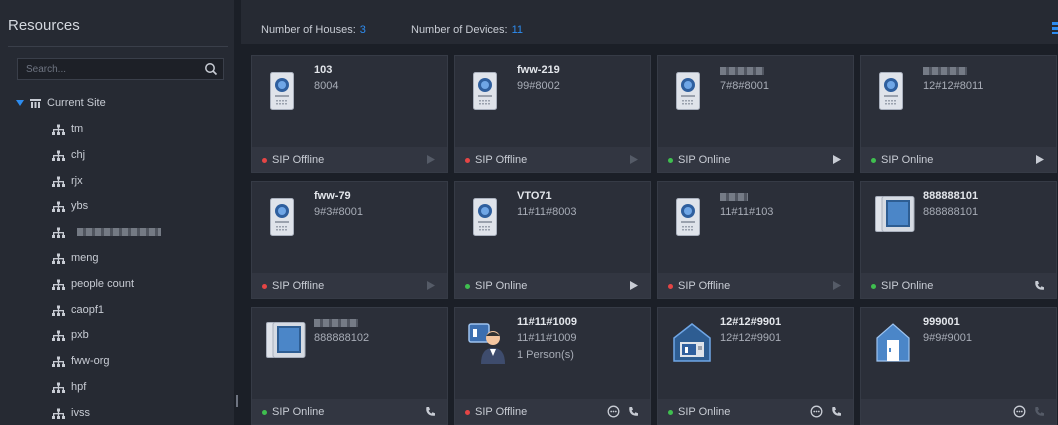  Describe the element at coordinates (1055, 28) in the screenshot. I see `view-toggle-icon` at that location.